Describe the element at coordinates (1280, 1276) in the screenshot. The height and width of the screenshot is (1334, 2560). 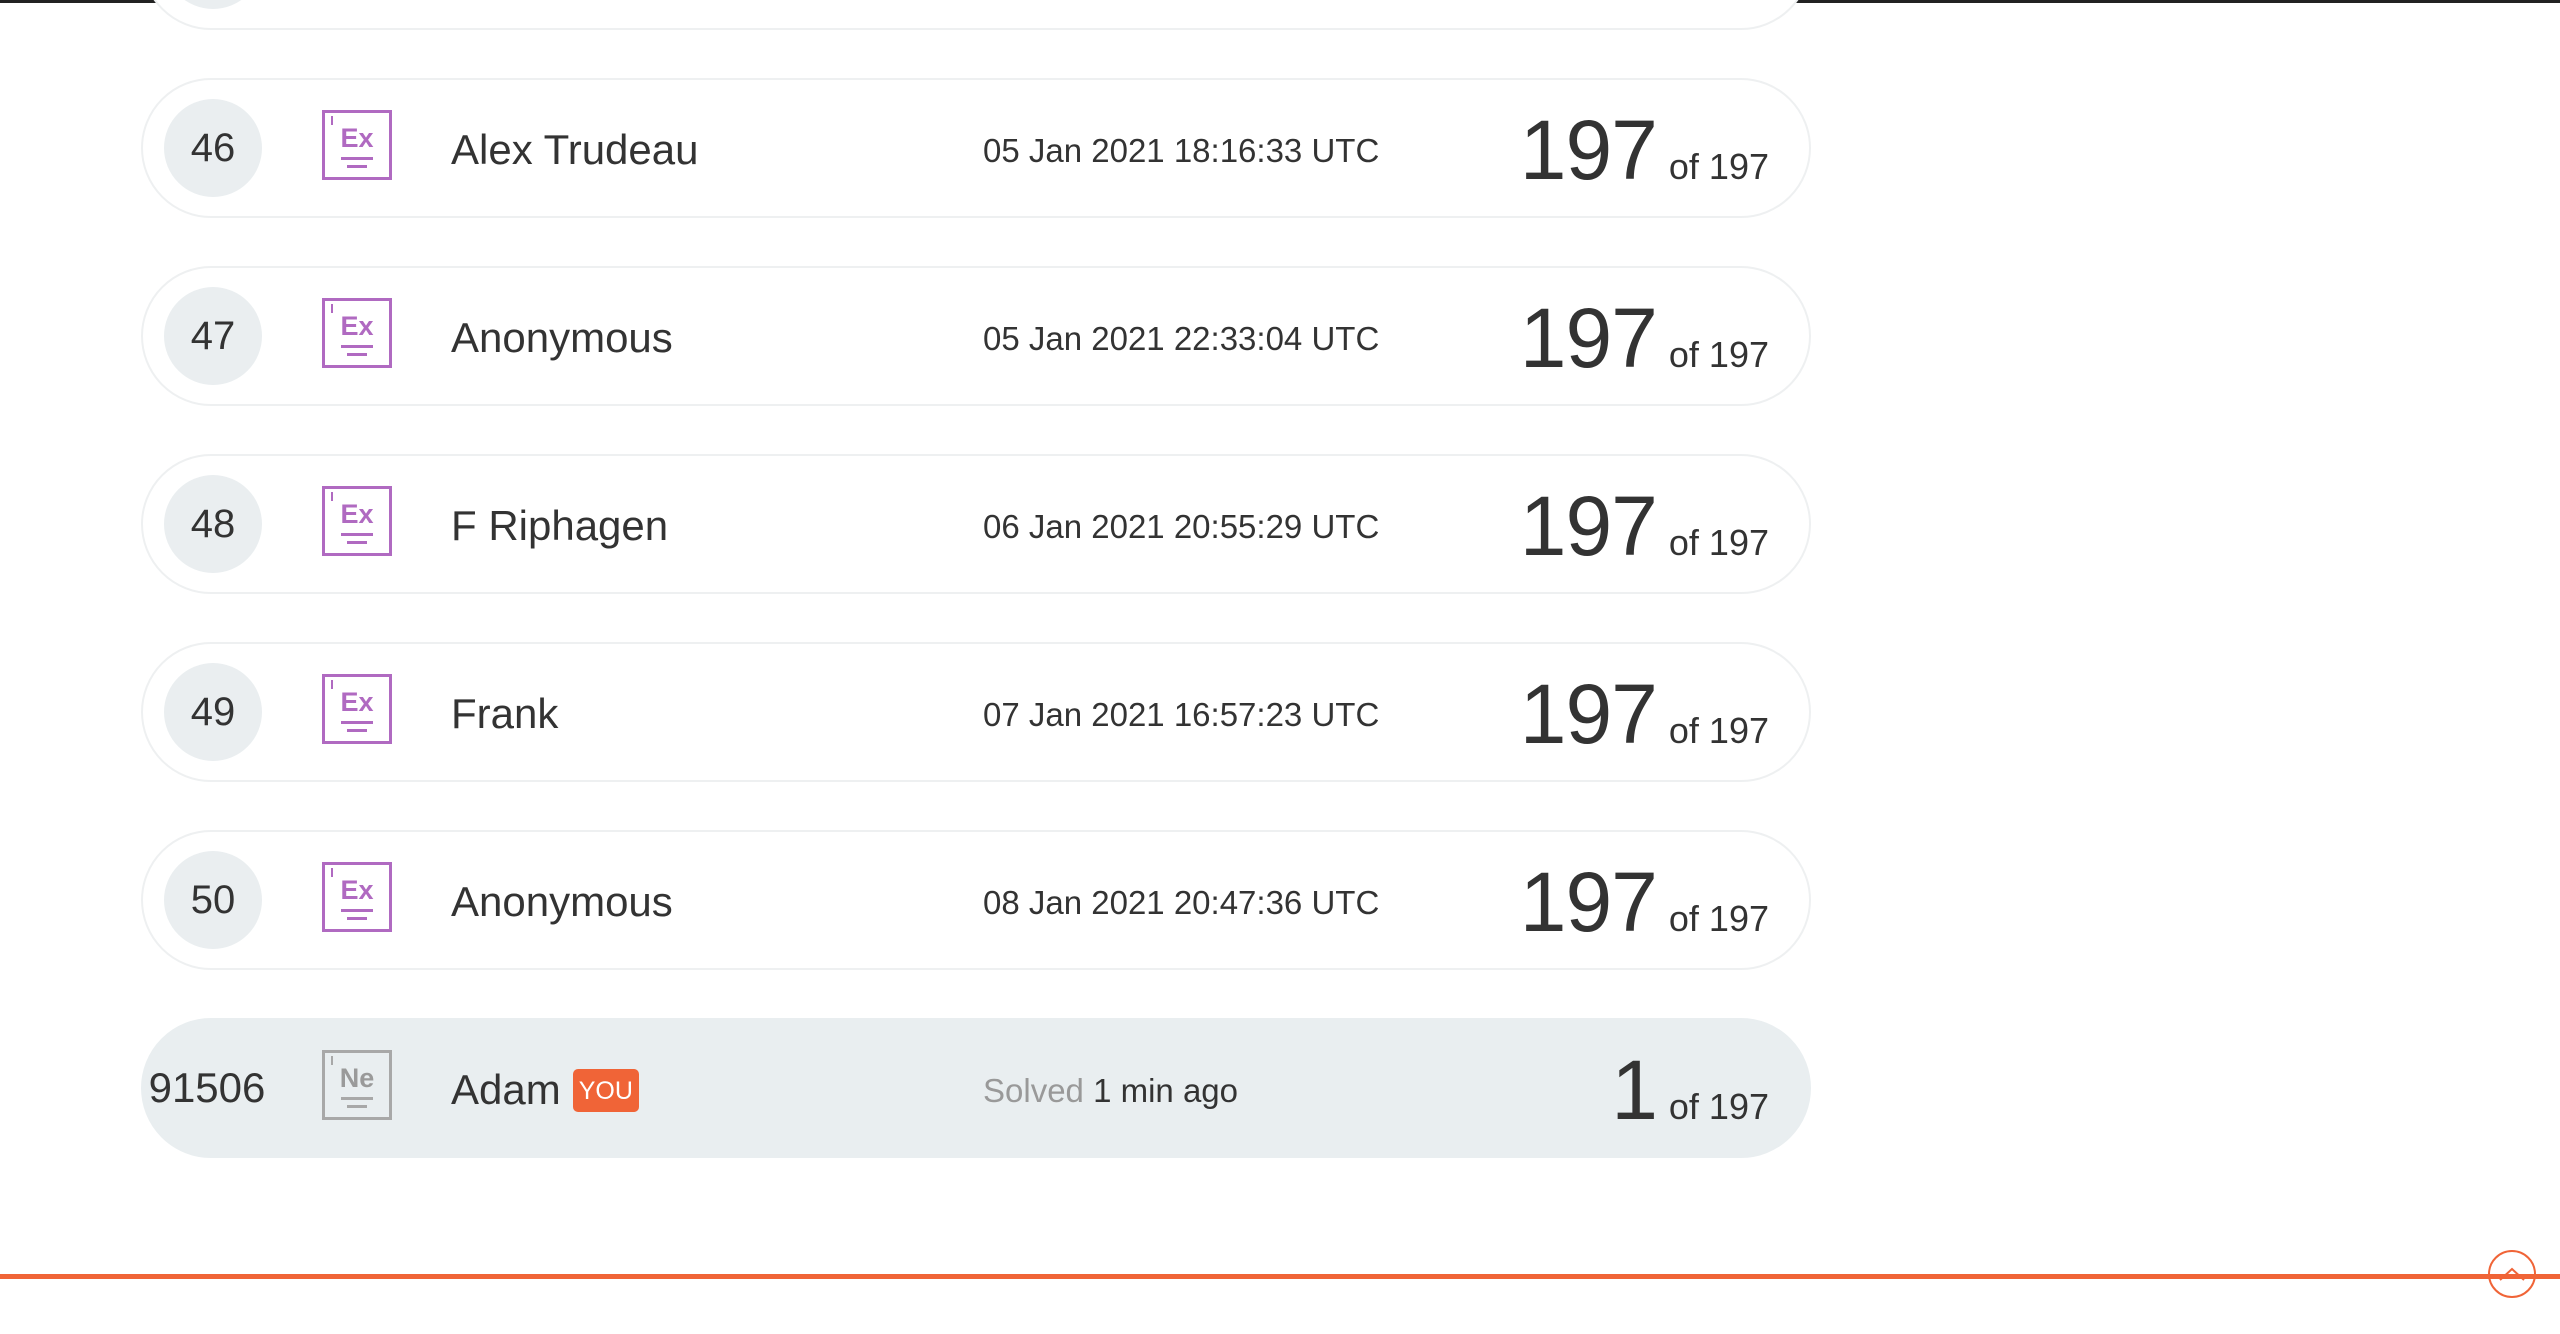
I see `footer-divider` at that location.